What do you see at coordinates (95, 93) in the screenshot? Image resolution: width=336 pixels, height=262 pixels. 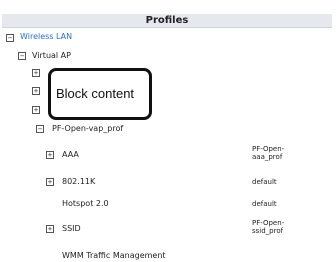 I see `callout-label: Block content` at bounding box center [95, 93].